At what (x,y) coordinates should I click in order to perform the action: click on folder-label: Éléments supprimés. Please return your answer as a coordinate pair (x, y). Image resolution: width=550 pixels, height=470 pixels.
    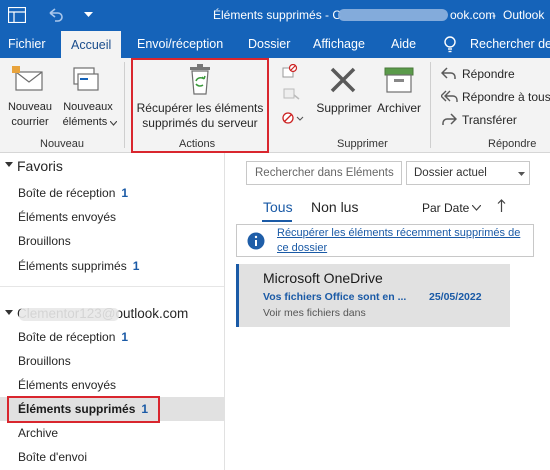
    Looking at the image, I should click on (72, 266).